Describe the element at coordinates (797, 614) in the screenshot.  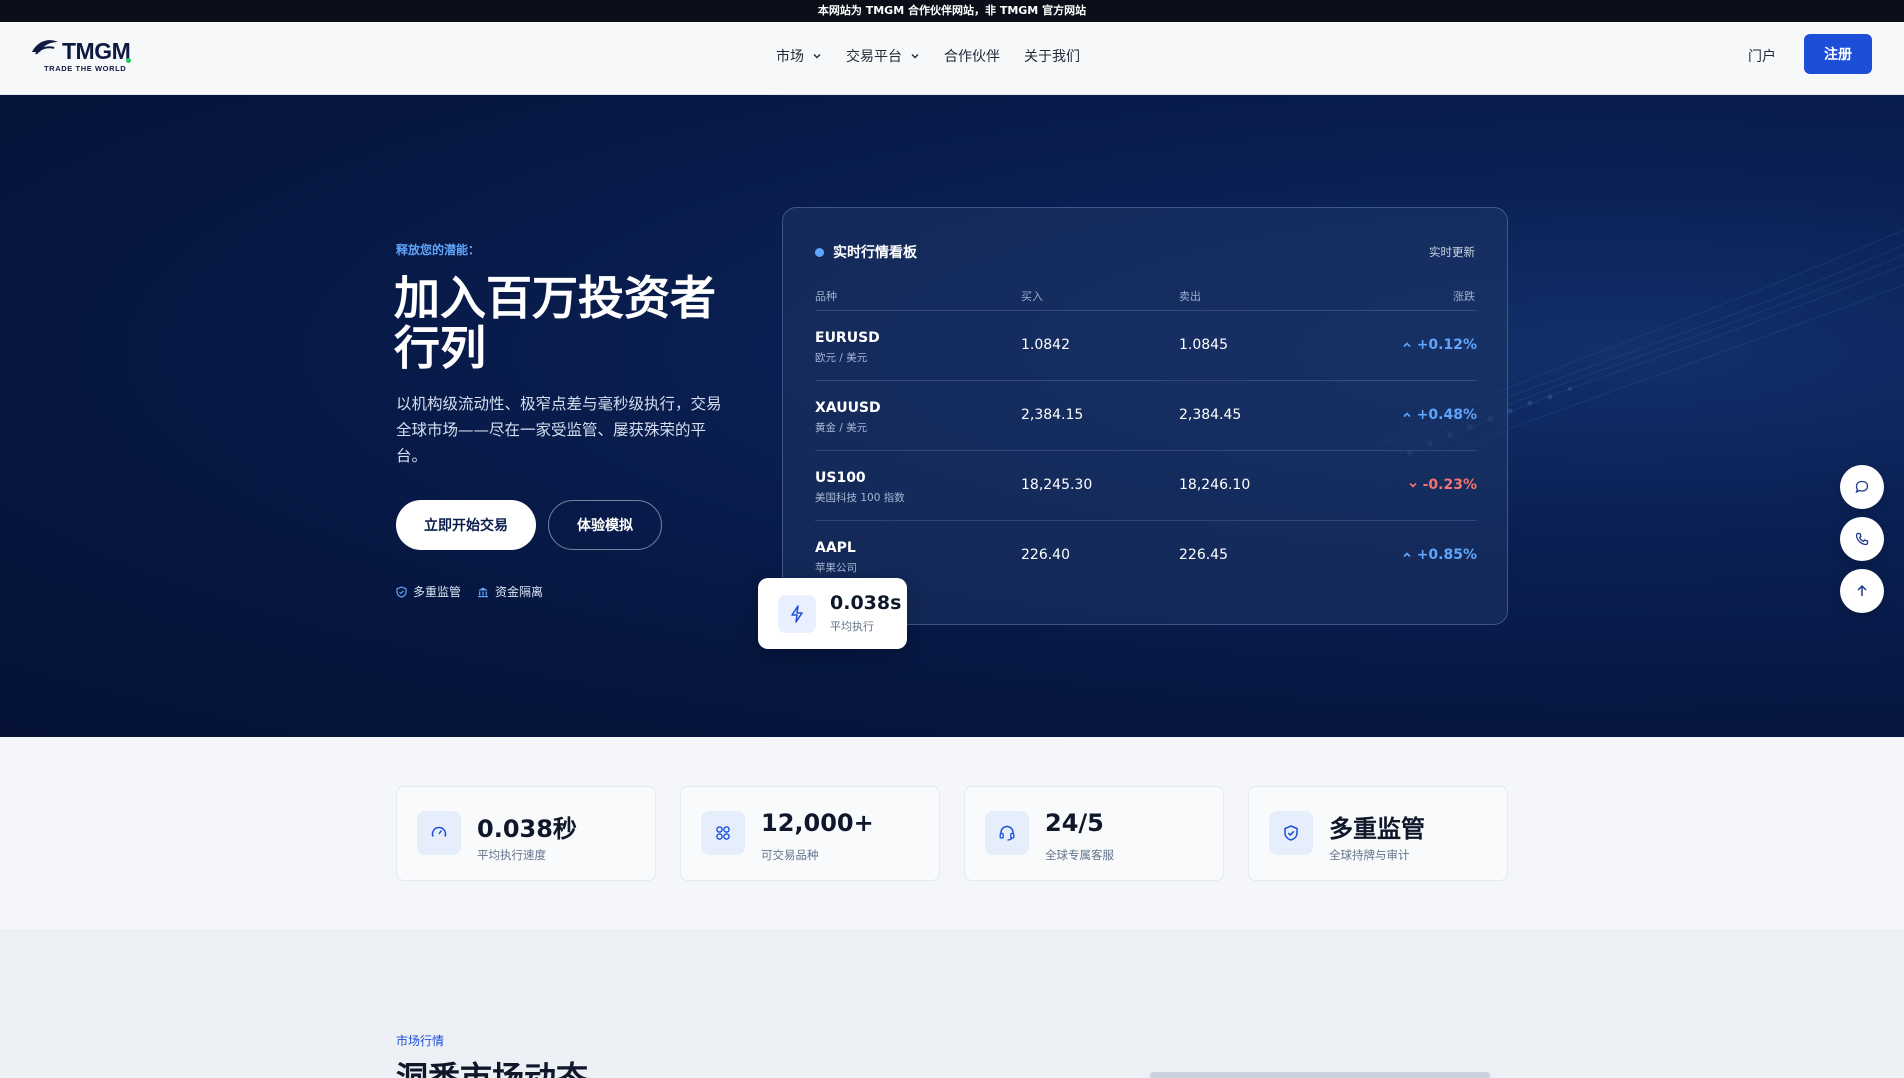
I see `lightning-icon` at that location.